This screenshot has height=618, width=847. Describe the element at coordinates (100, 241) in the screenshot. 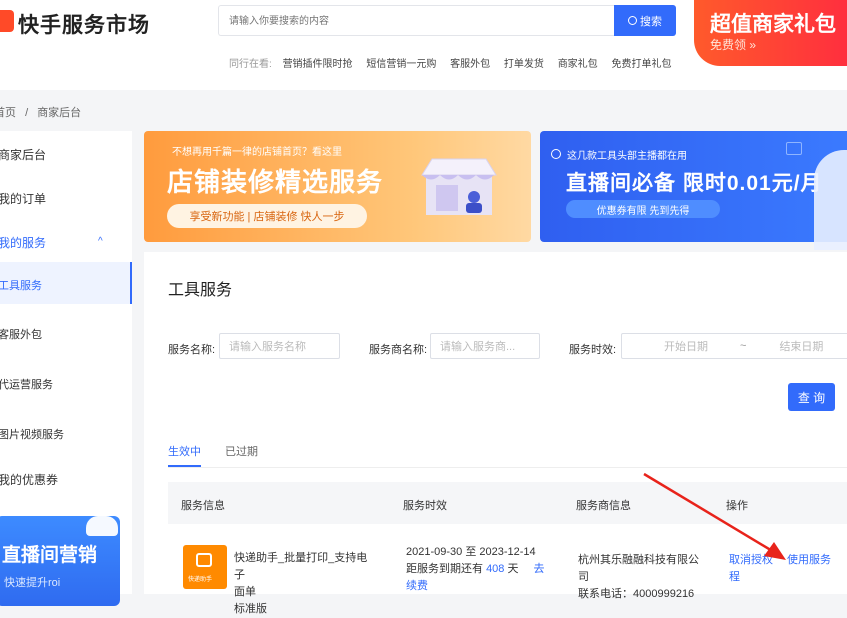

I see `chevron-up-icon: ^` at that location.